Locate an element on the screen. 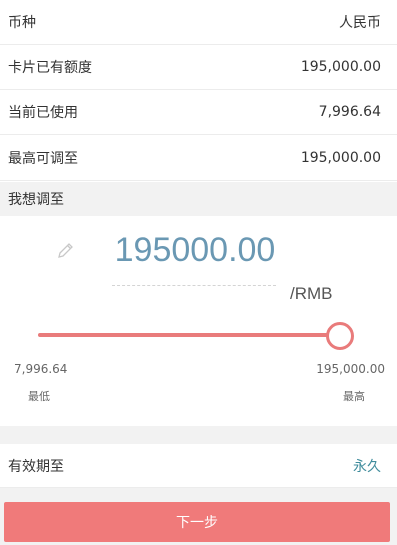 The height and width of the screenshot is (545, 397). card-limit-value: 195,000.00 is located at coordinates (340, 67).